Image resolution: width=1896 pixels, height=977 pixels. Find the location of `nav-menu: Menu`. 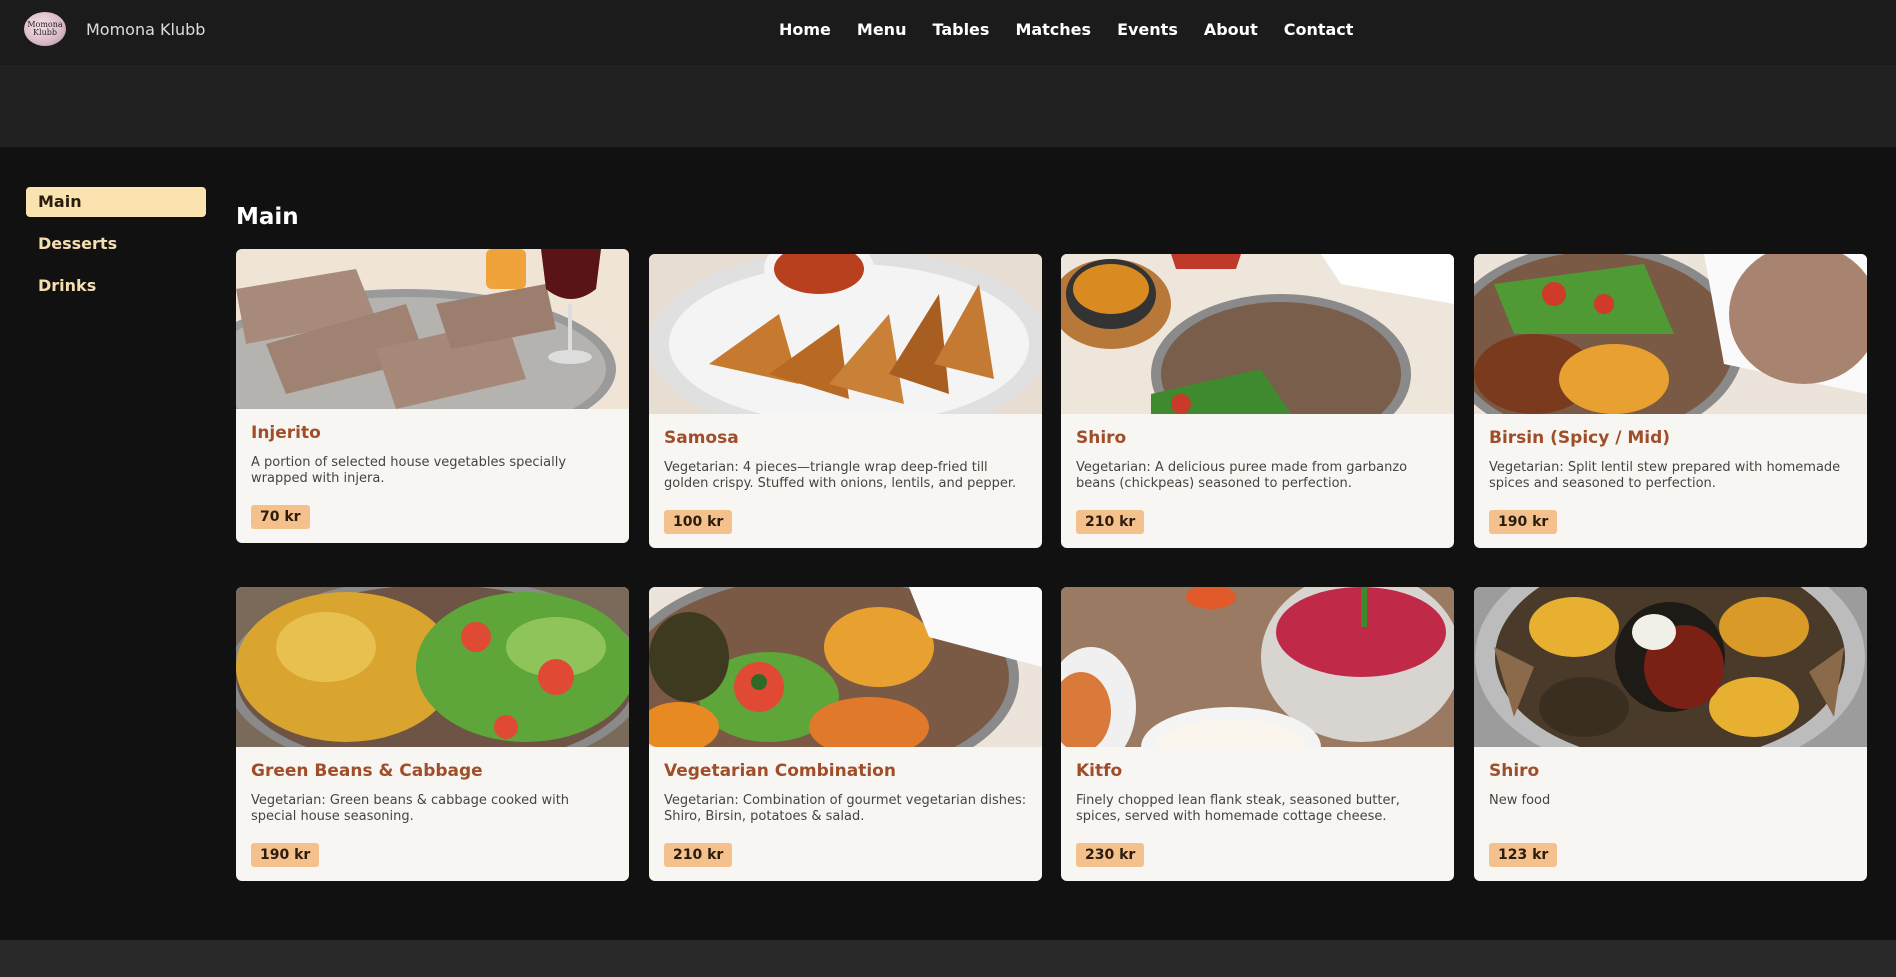

nav-menu: Menu is located at coordinates (882, 29).